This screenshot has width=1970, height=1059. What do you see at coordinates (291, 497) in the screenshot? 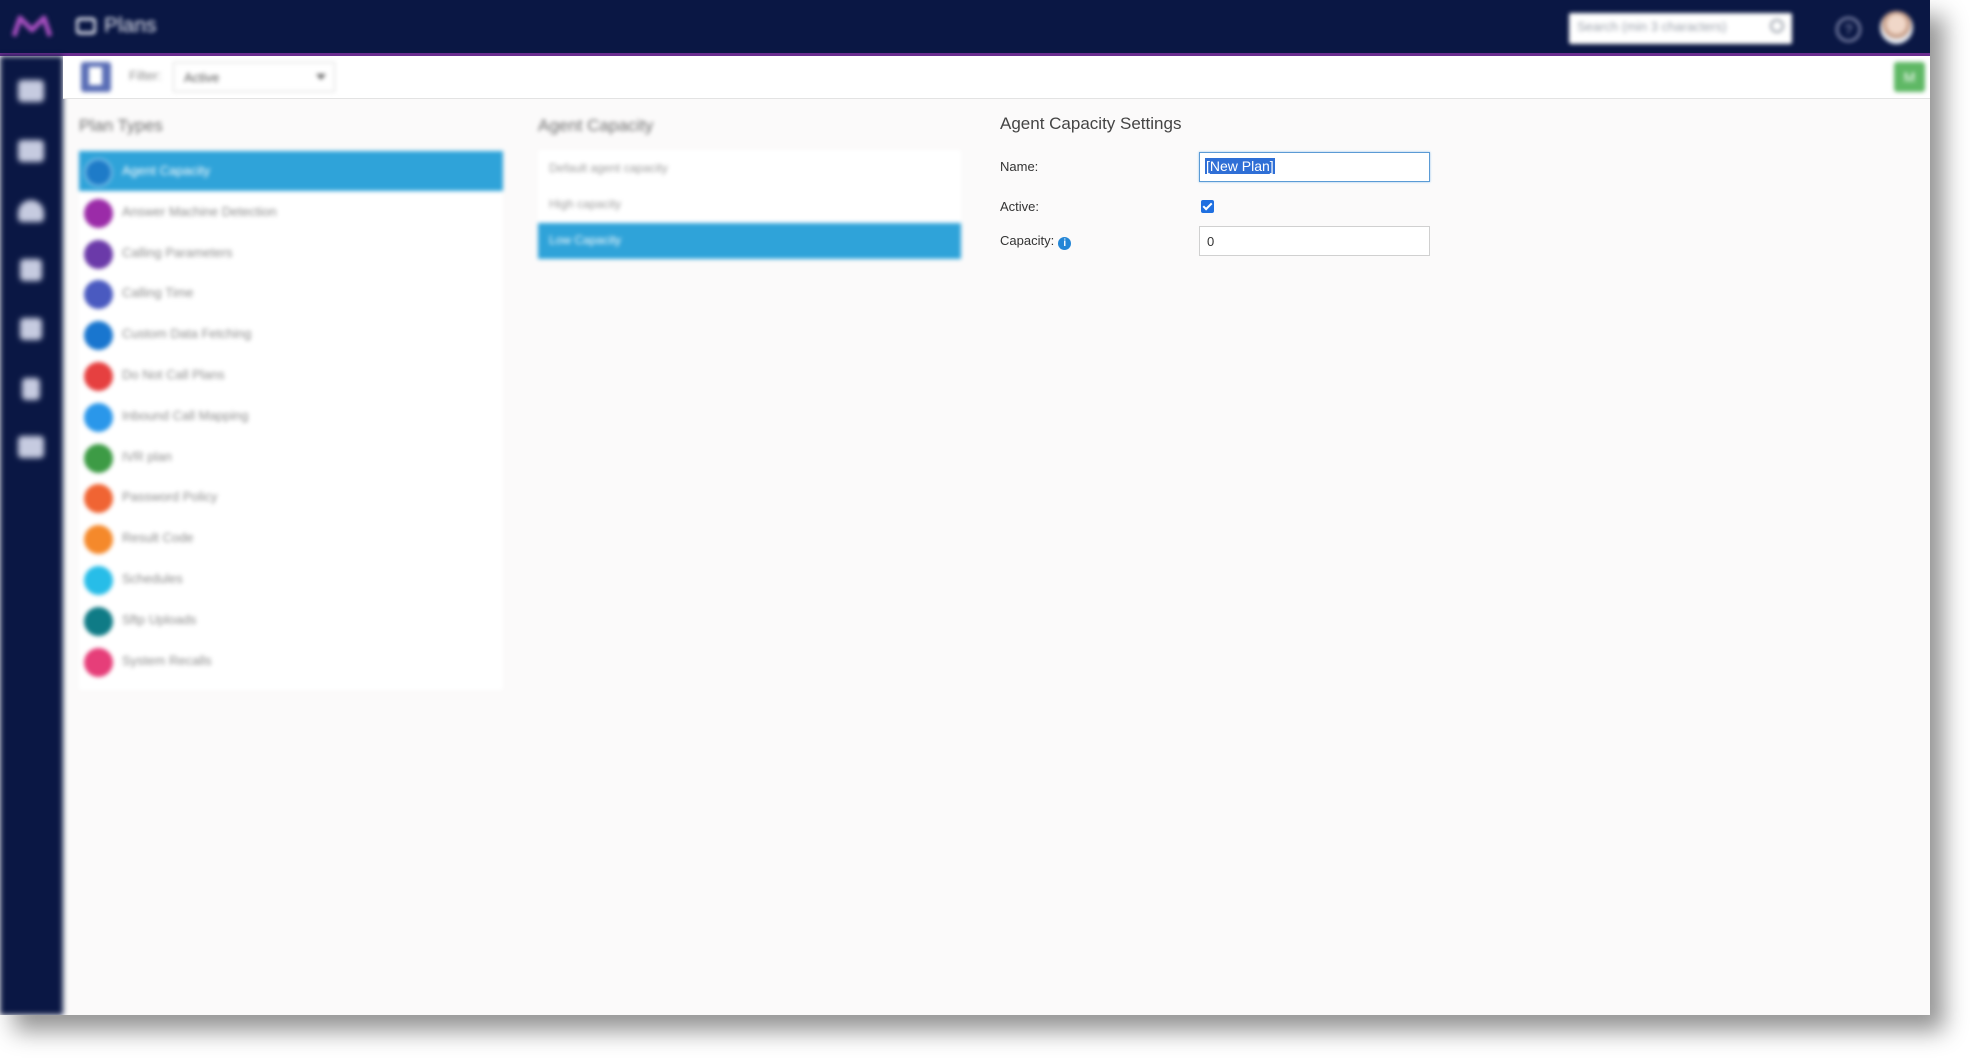
I see `plan-type-item: Password Policy` at bounding box center [291, 497].